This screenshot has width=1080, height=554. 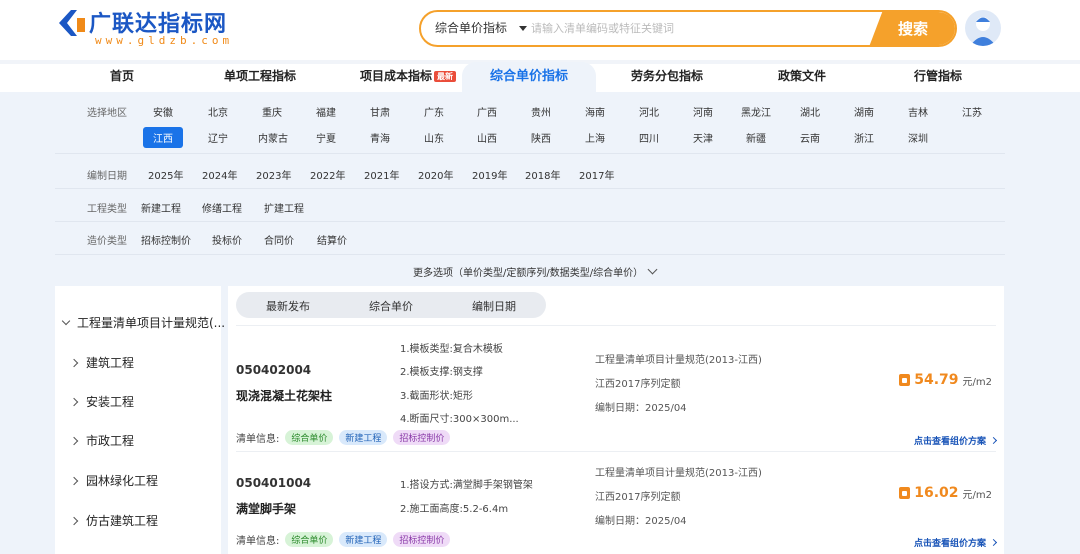 What do you see at coordinates (983, 28) in the screenshot?
I see `avatar` at bounding box center [983, 28].